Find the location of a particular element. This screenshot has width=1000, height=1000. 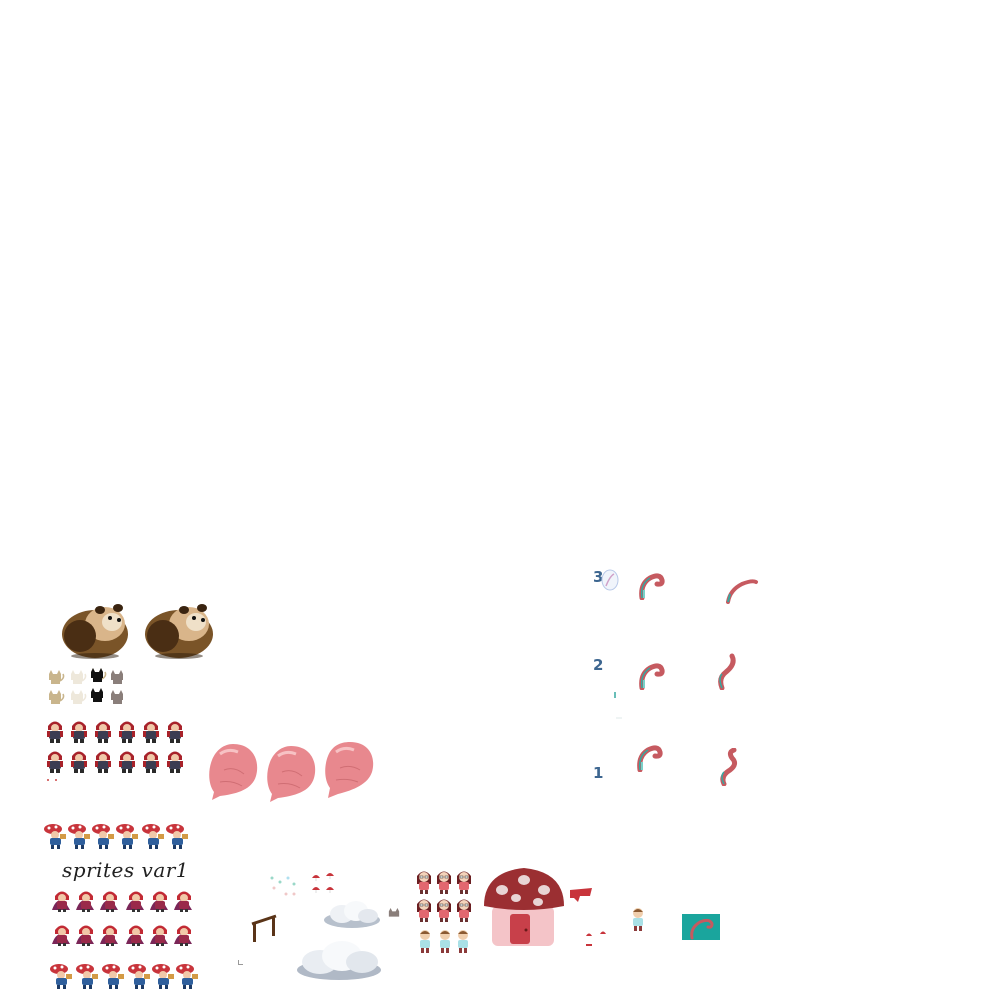

mushroom-house is located at coordinates (524, 907).